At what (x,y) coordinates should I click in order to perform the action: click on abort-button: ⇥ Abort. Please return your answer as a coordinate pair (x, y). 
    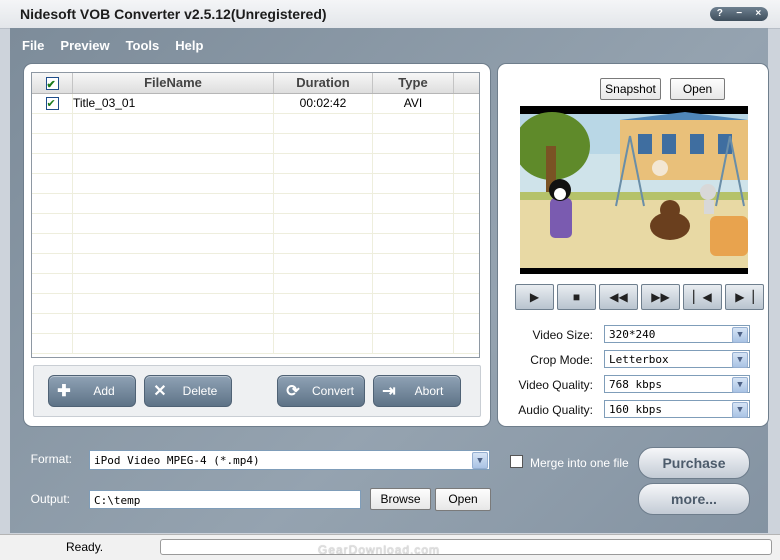
    Looking at the image, I should click on (417, 391).